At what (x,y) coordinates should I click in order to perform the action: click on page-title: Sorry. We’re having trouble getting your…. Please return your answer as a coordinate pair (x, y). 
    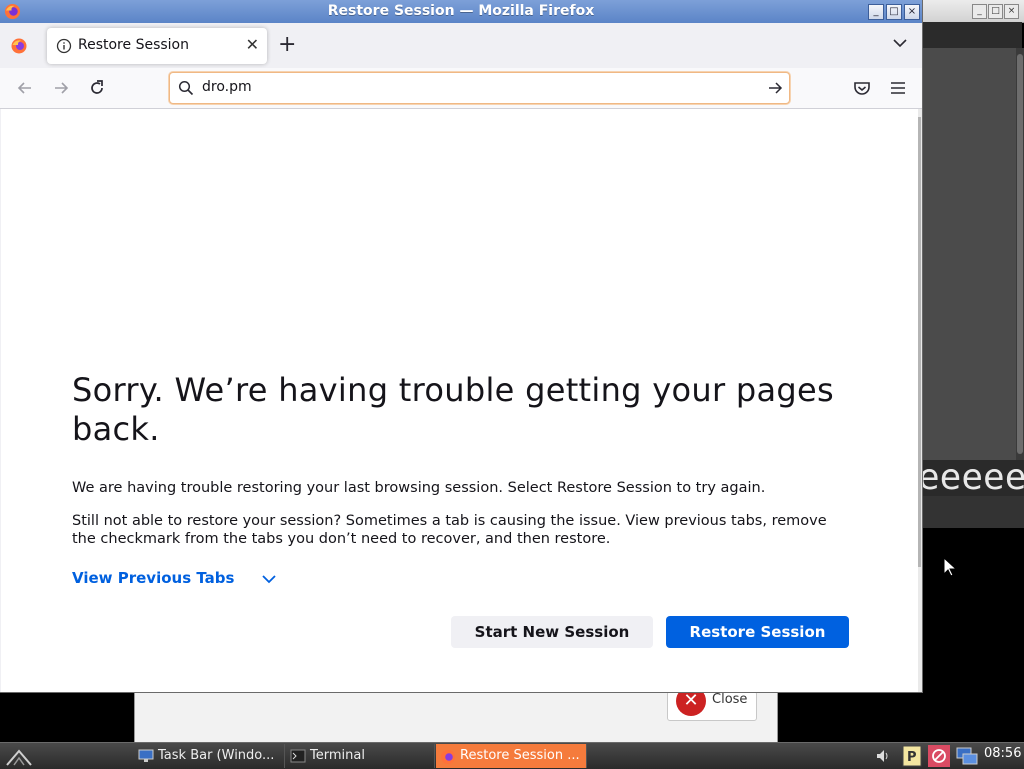
    Looking at the image, I should click on (453, 409).